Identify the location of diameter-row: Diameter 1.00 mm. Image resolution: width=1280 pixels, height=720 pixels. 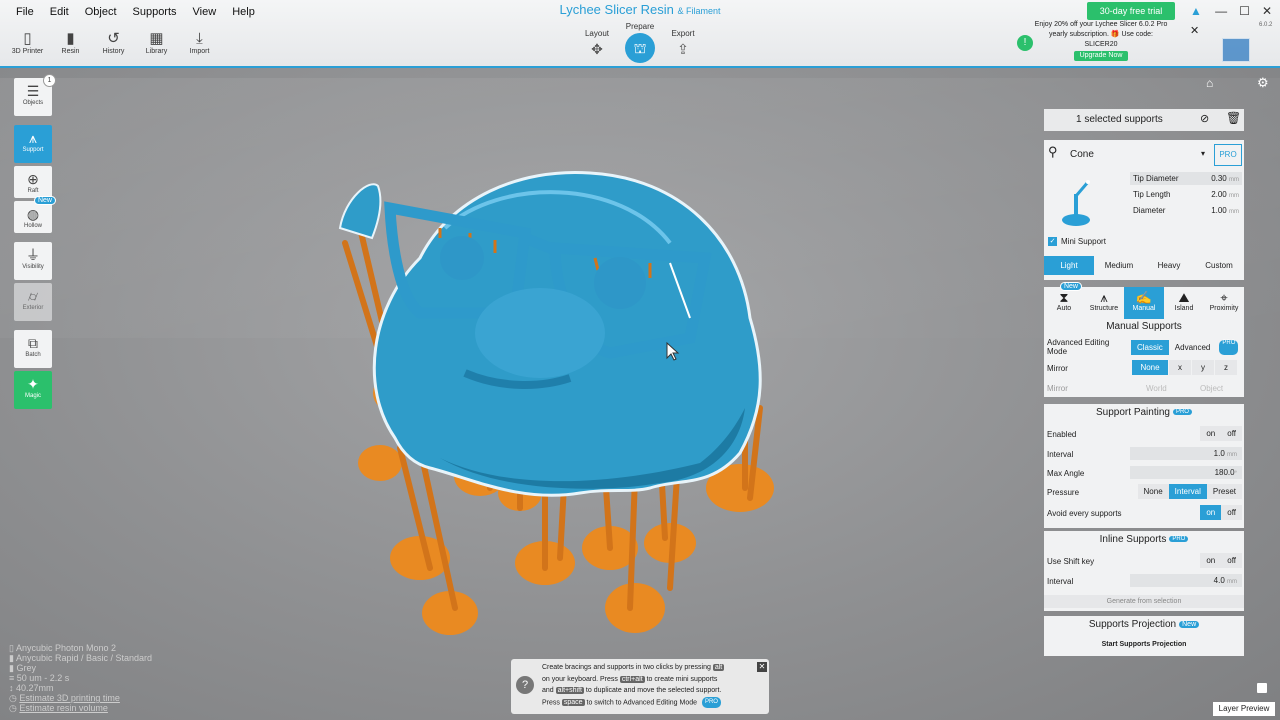
(1186, 210).